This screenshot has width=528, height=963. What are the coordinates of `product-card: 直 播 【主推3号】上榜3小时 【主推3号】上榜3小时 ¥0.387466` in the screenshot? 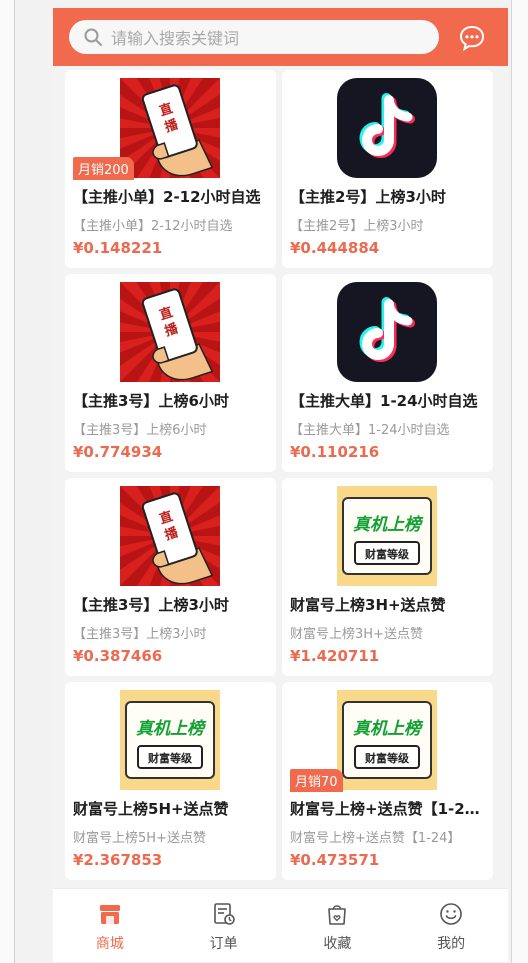 It's located at (170, 577).